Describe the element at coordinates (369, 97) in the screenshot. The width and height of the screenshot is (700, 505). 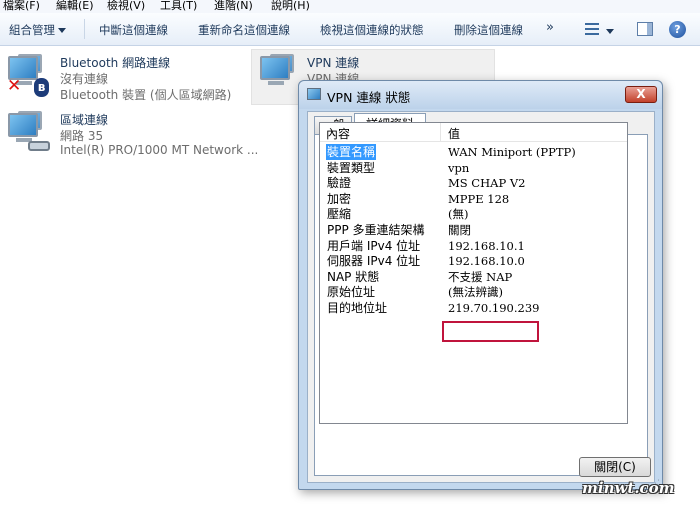
I see `dialog-title: VPN 連線 狀態` at that location.